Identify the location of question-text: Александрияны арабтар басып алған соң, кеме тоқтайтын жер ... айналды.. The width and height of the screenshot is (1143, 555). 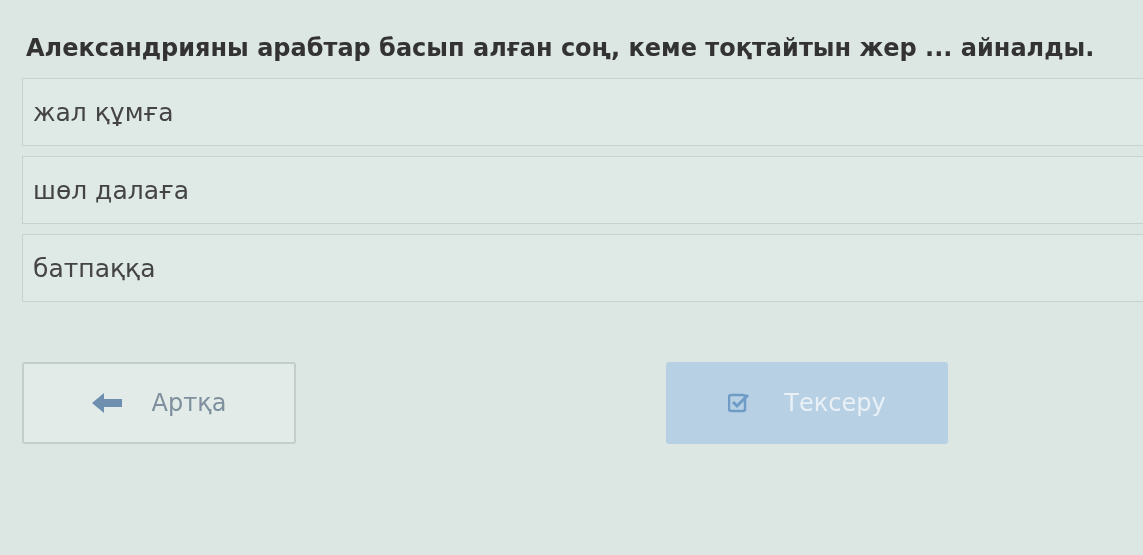
(561, 48).